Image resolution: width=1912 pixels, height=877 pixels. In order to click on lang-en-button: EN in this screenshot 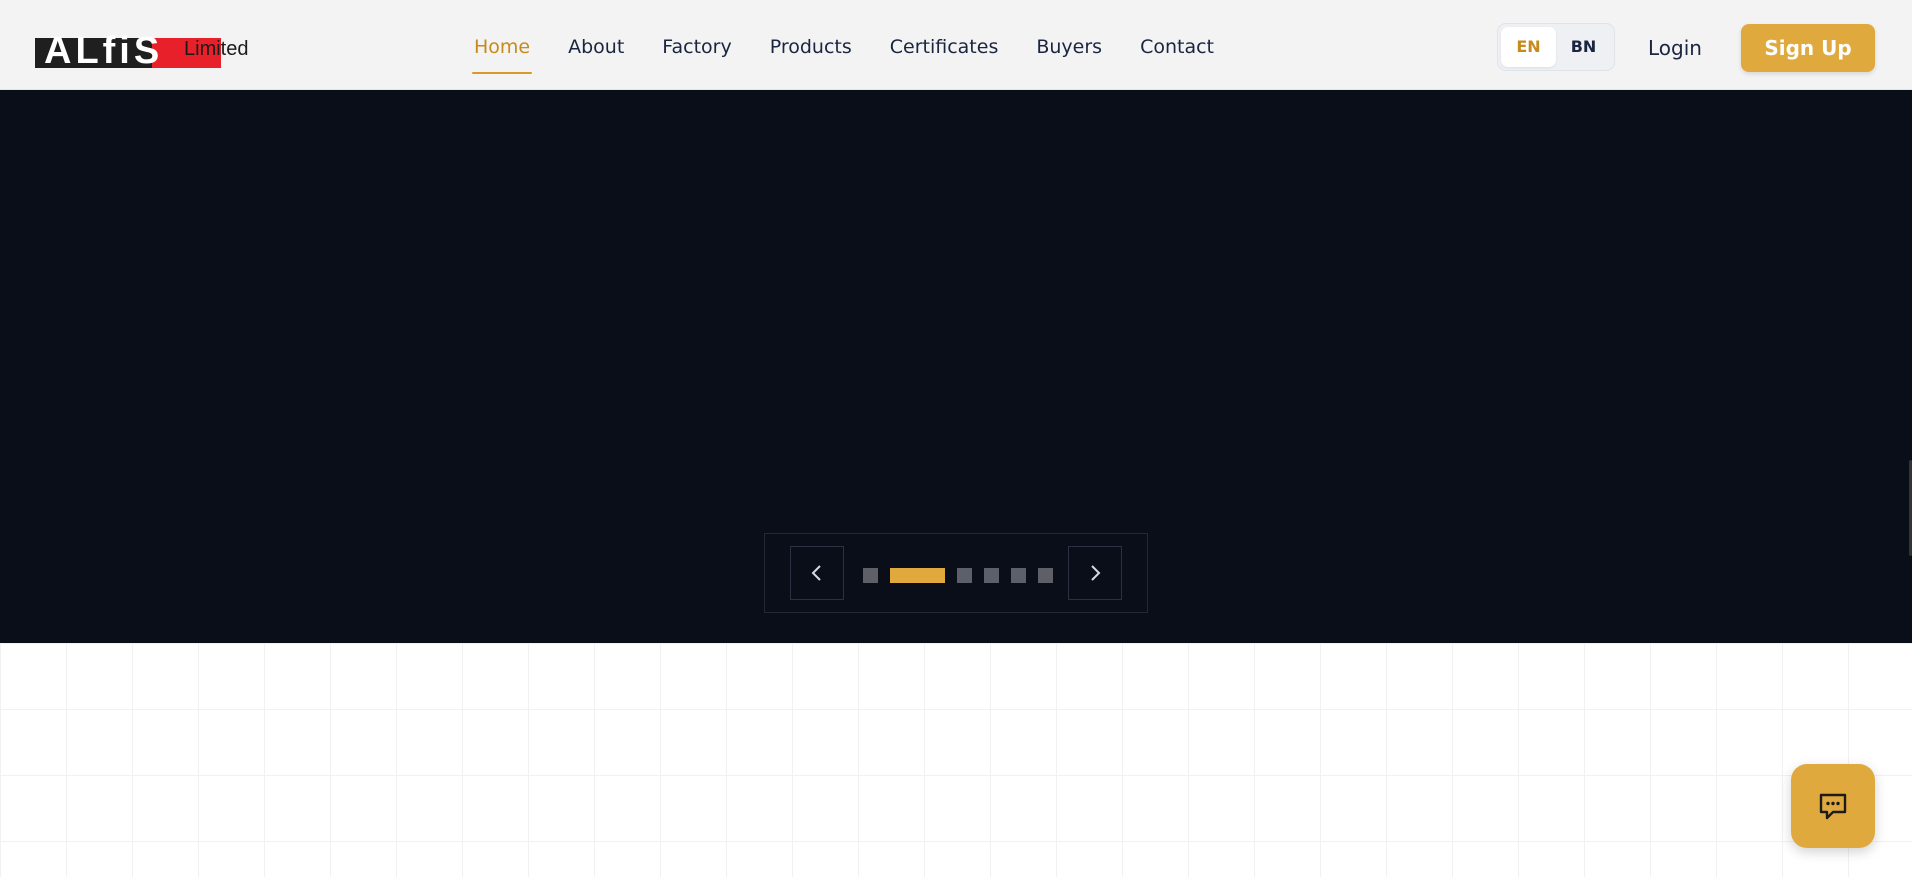, I will do `click(1528, 47)`.